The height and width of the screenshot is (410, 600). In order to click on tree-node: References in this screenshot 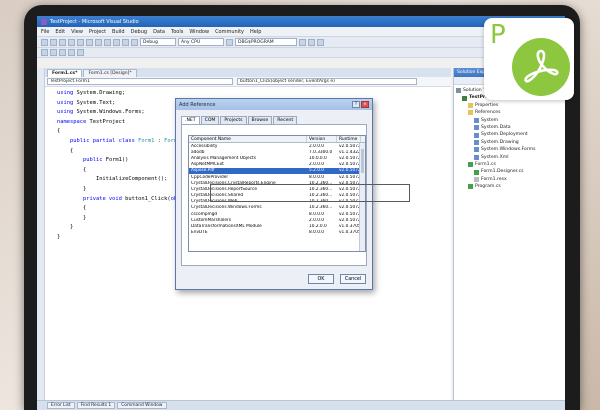, I will do `click(510, 112)`.